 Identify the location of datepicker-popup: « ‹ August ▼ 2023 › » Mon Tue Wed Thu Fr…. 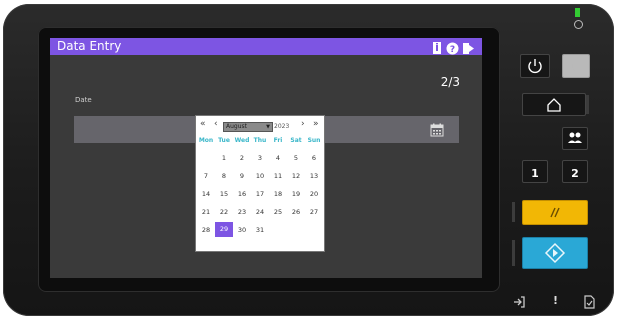
(260, 183).